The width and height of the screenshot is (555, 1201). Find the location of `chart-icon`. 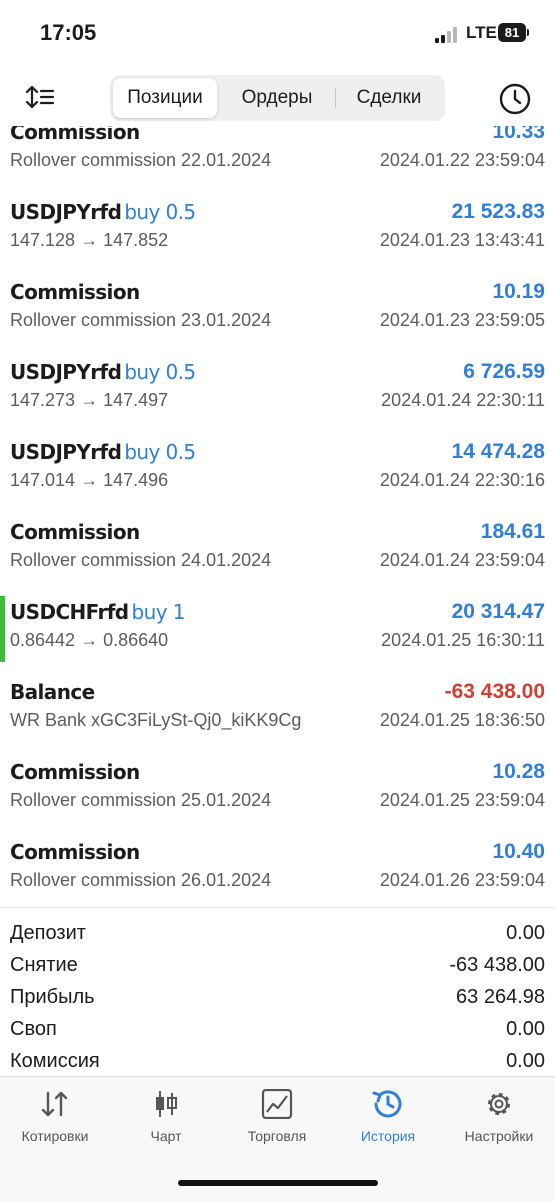

chart-icon is located at coordinates (166, 1104).